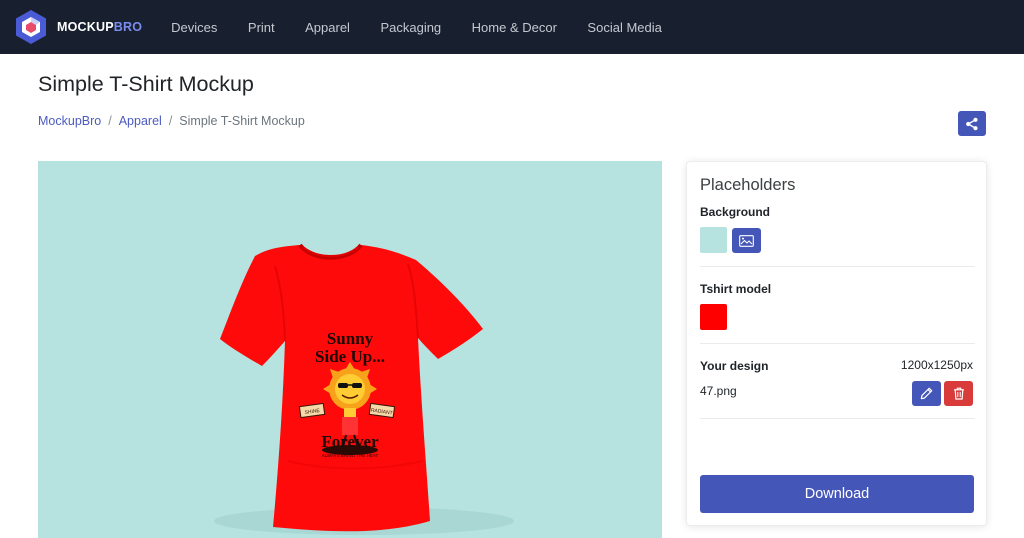 The image size is (1024, 538). I want to click on design-text-forever: Forever, so click(350, 441).